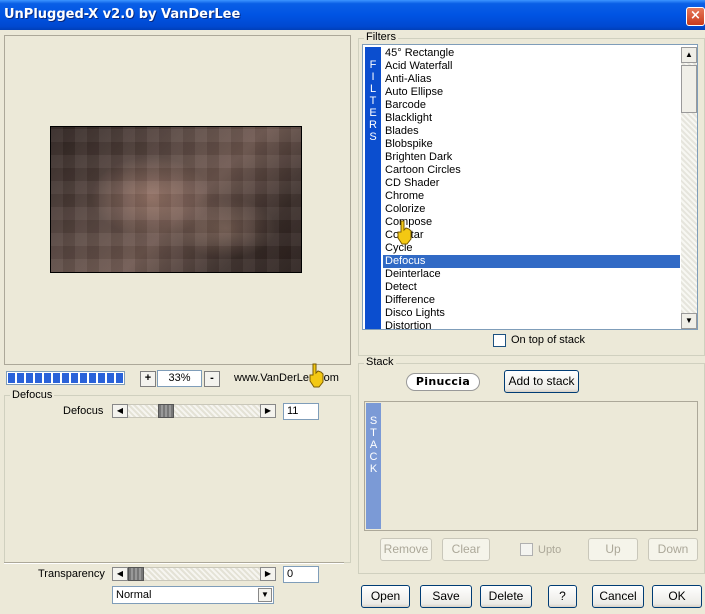  Describe the element at coordinates (531, 287) in the screenshot. I see `filter-item: Detect` at that location.